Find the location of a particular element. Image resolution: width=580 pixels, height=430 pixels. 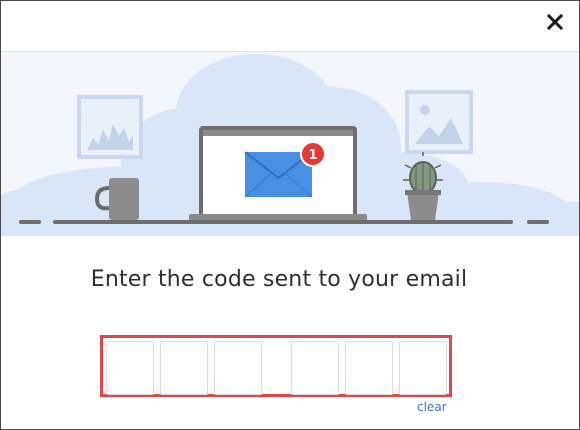

desk-line is located at coordinates (284, 222).